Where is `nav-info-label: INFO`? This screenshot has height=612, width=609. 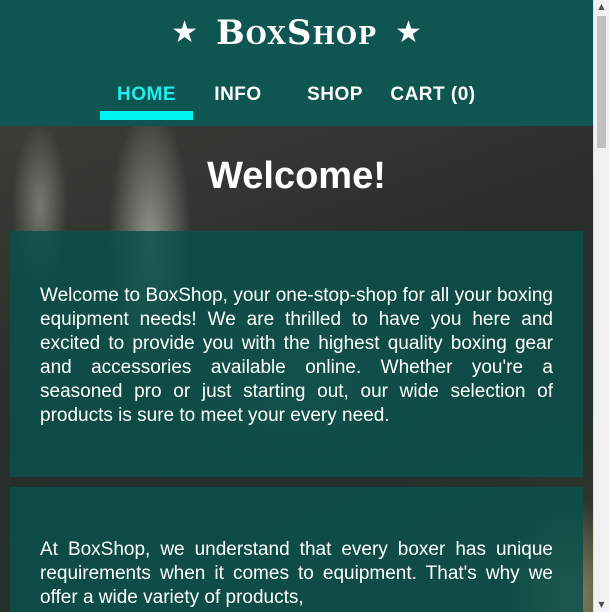
nav-info-label: INFO is located at coordinates (238, 94).